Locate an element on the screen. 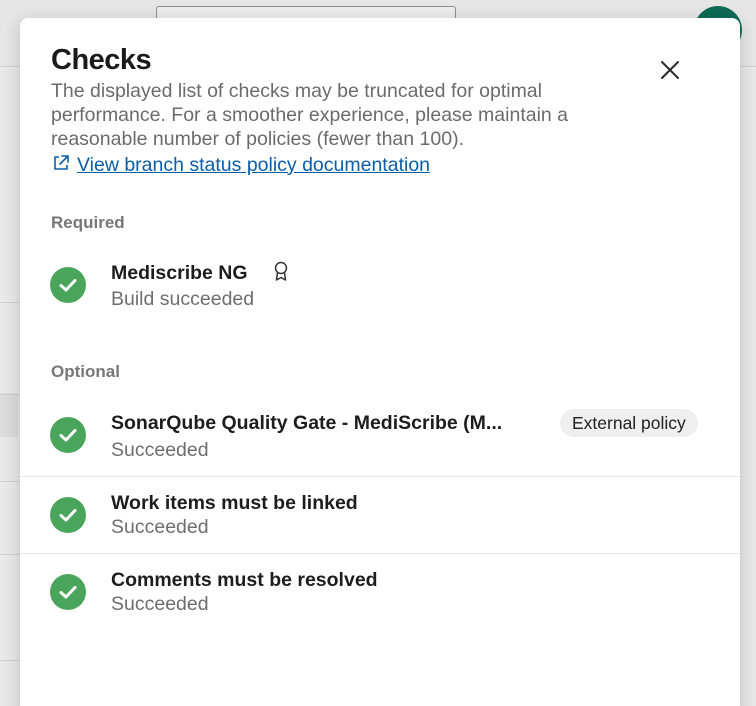 Image resolution: width=756 pixels, height=706 pixels. section-label-required: Required is located at coordinates (88, 222).